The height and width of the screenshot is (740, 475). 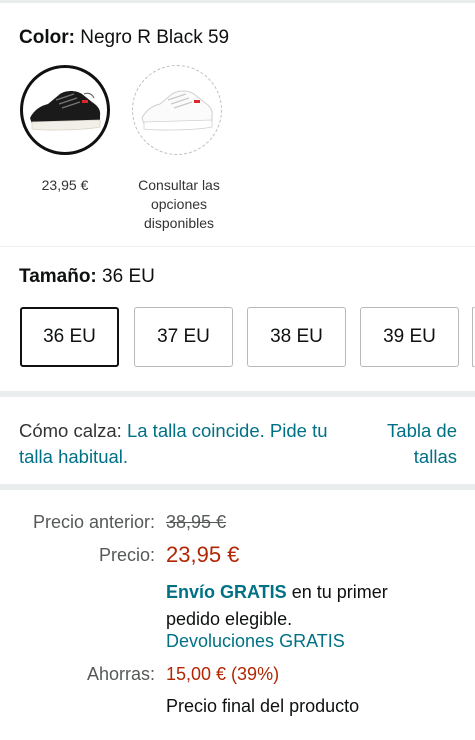 I want to click on color-value: Negro R Black 59, so click(x=155, y=37).